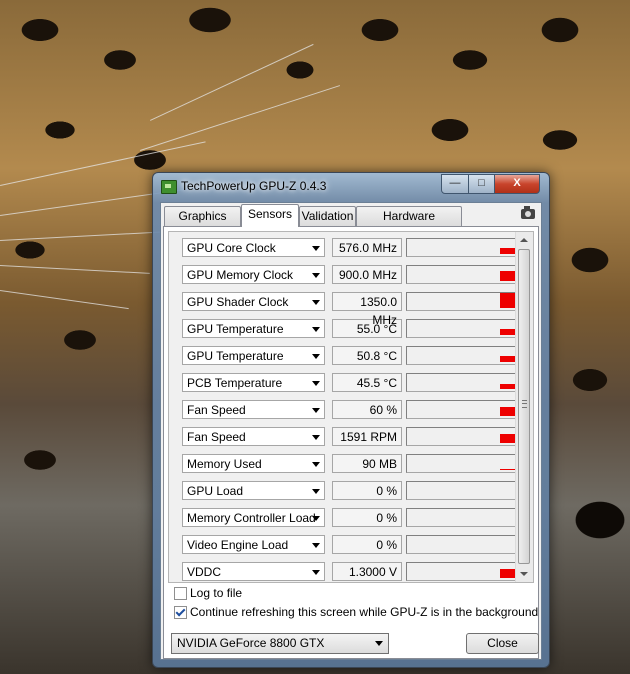 Image resolution: width=630 pixels, height=674 pixels. What do you see at coordinates (169, 187) in the screenshot?
I see `app-icon` at bounding box center [169, 187].